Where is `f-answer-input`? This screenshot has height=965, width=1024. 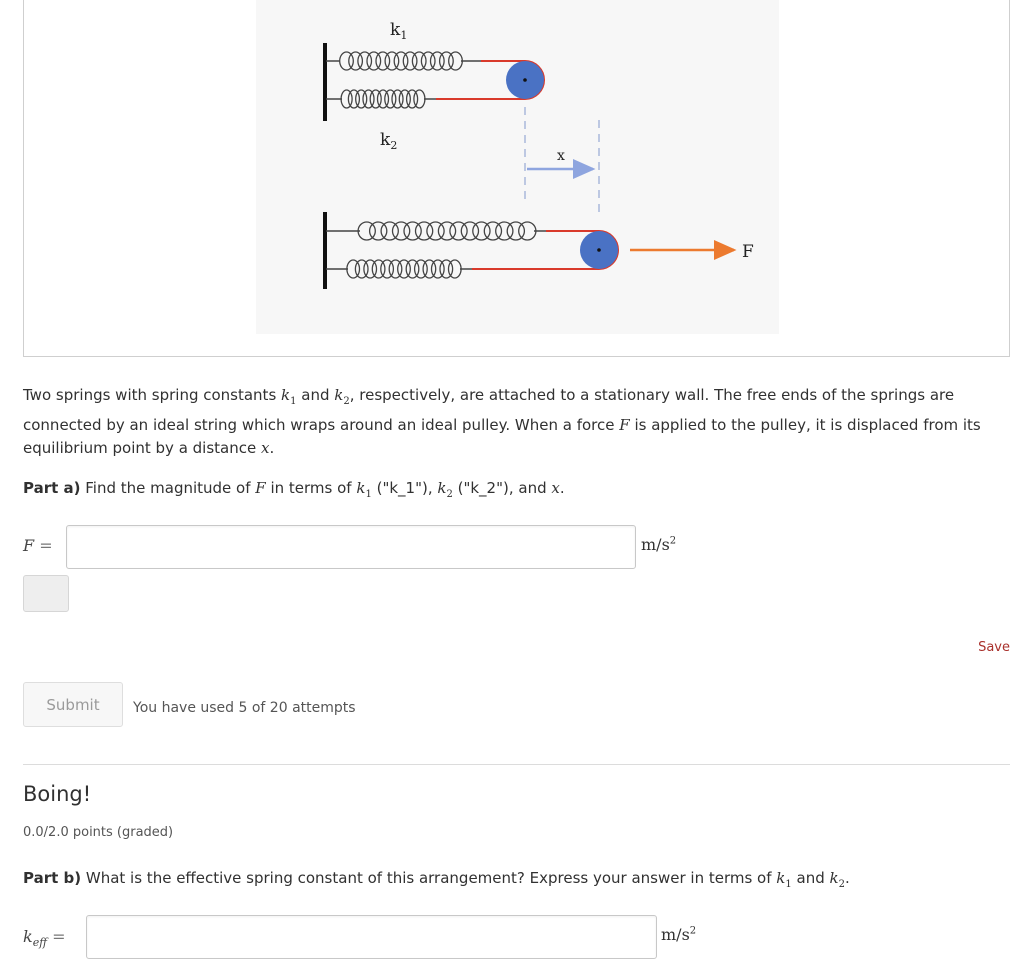
f-answer-input is located at coordinates (351, 547).